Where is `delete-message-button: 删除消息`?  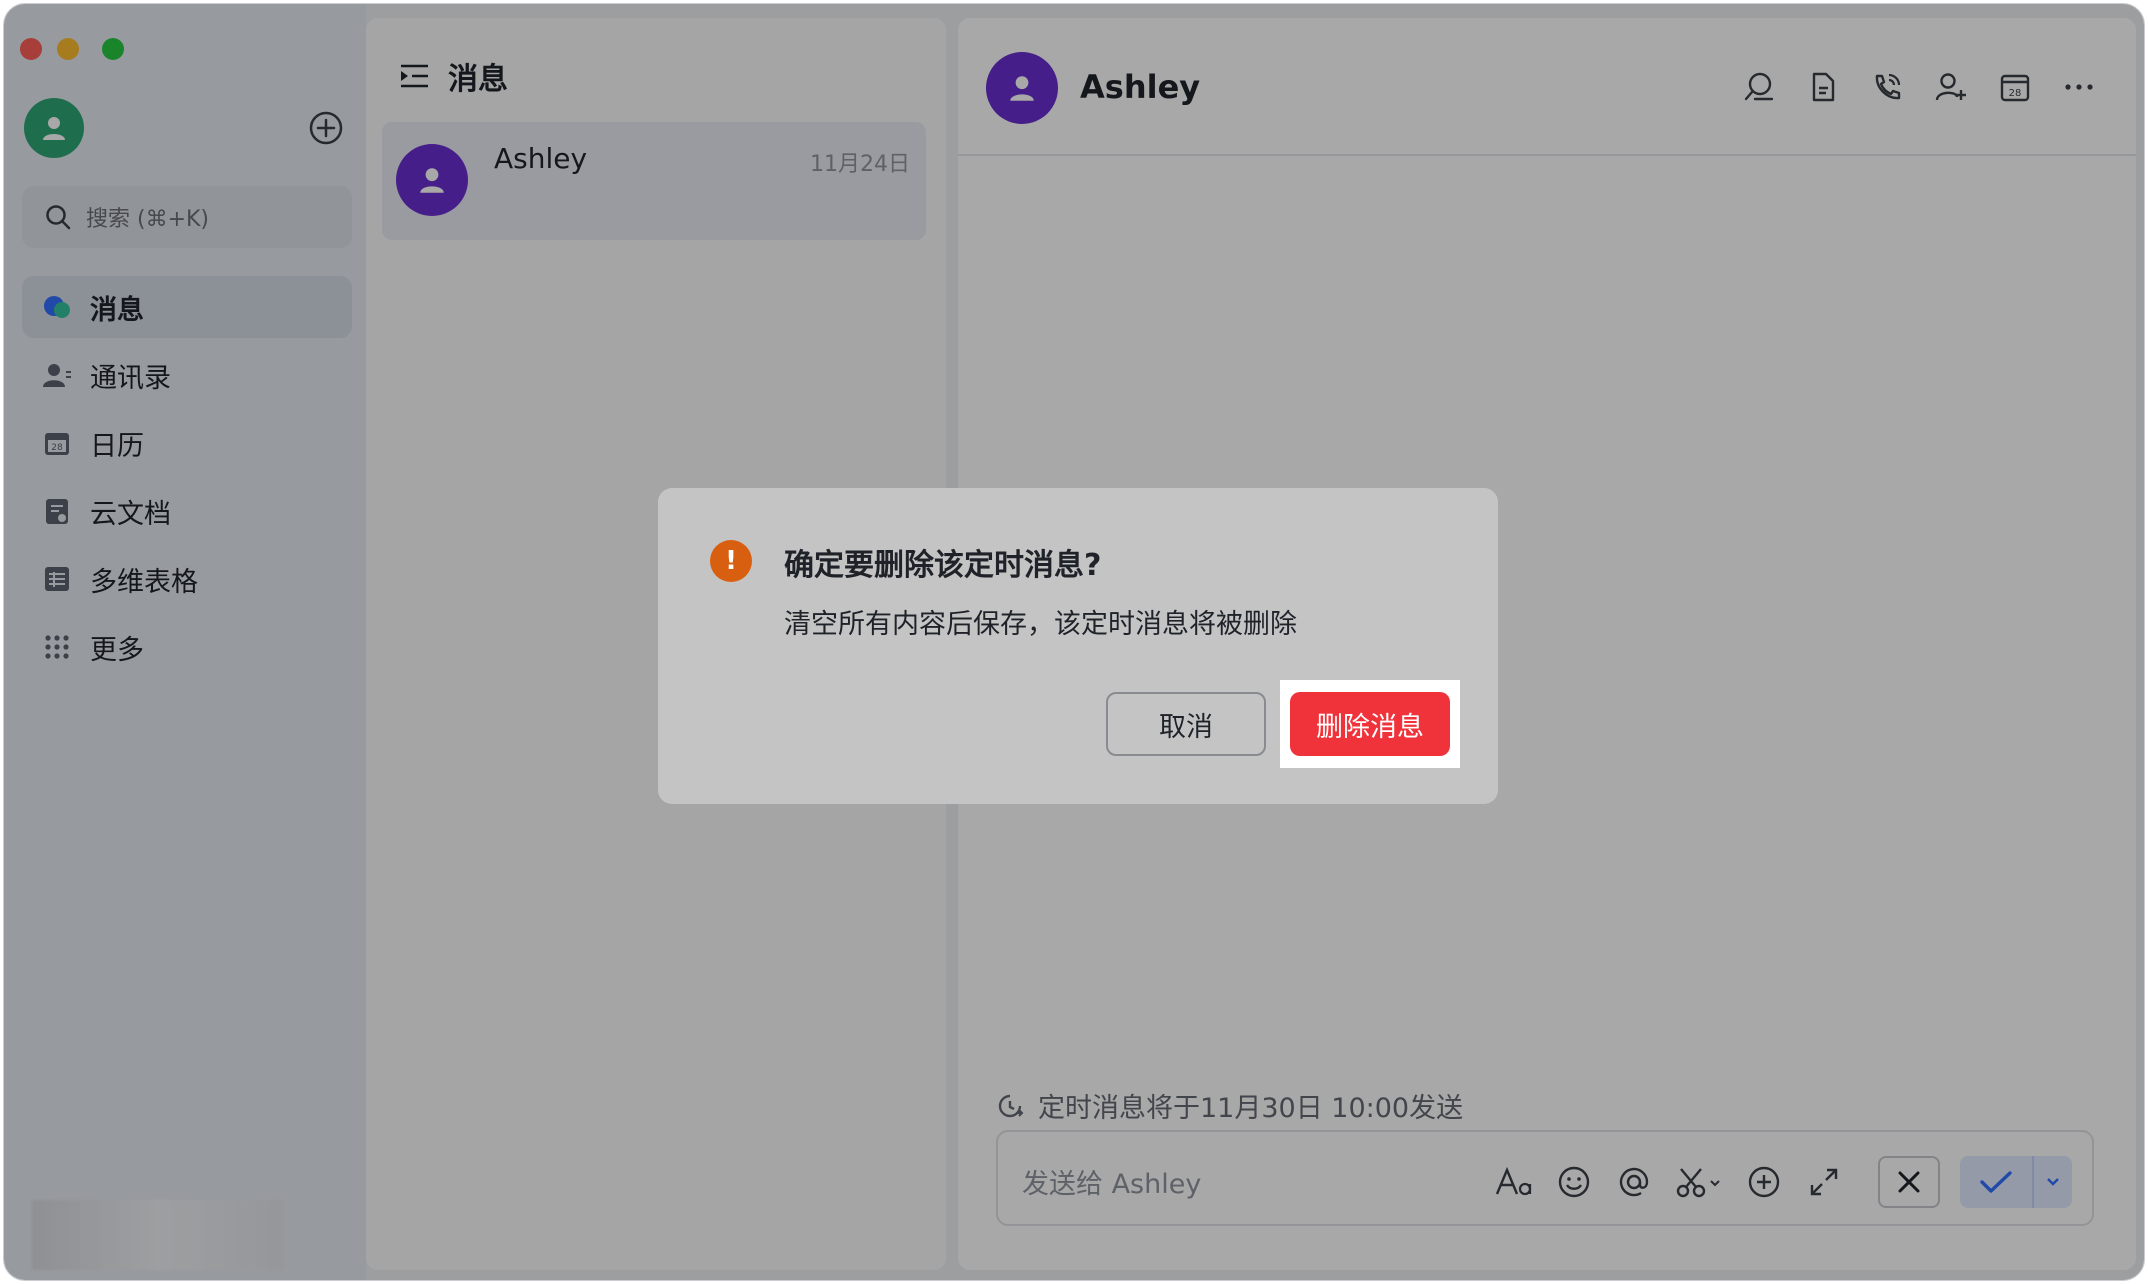 delete-message-button: 删除消息 is located at coordinates (1370, 724).